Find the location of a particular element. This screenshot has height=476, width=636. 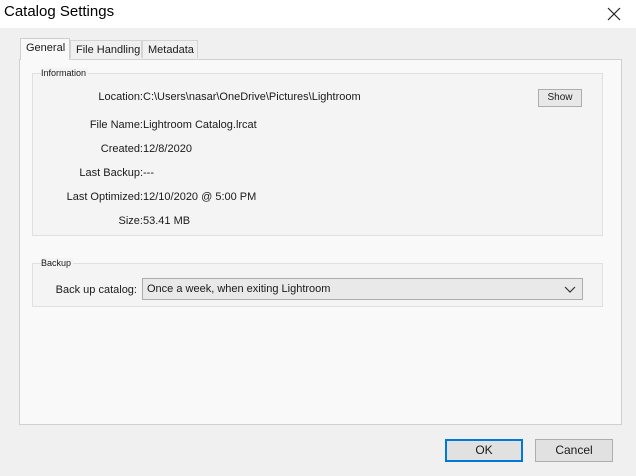

backup-catalog-label: Back up catalog: is located at coordinates (96, 290).